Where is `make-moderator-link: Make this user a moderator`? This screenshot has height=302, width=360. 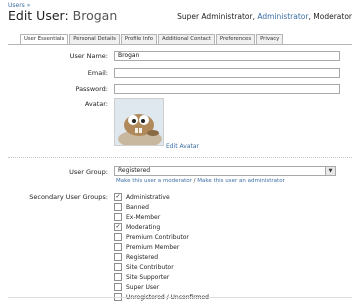 make-moderator-link: Make this user a moderator is located at coordinates (154, 181).